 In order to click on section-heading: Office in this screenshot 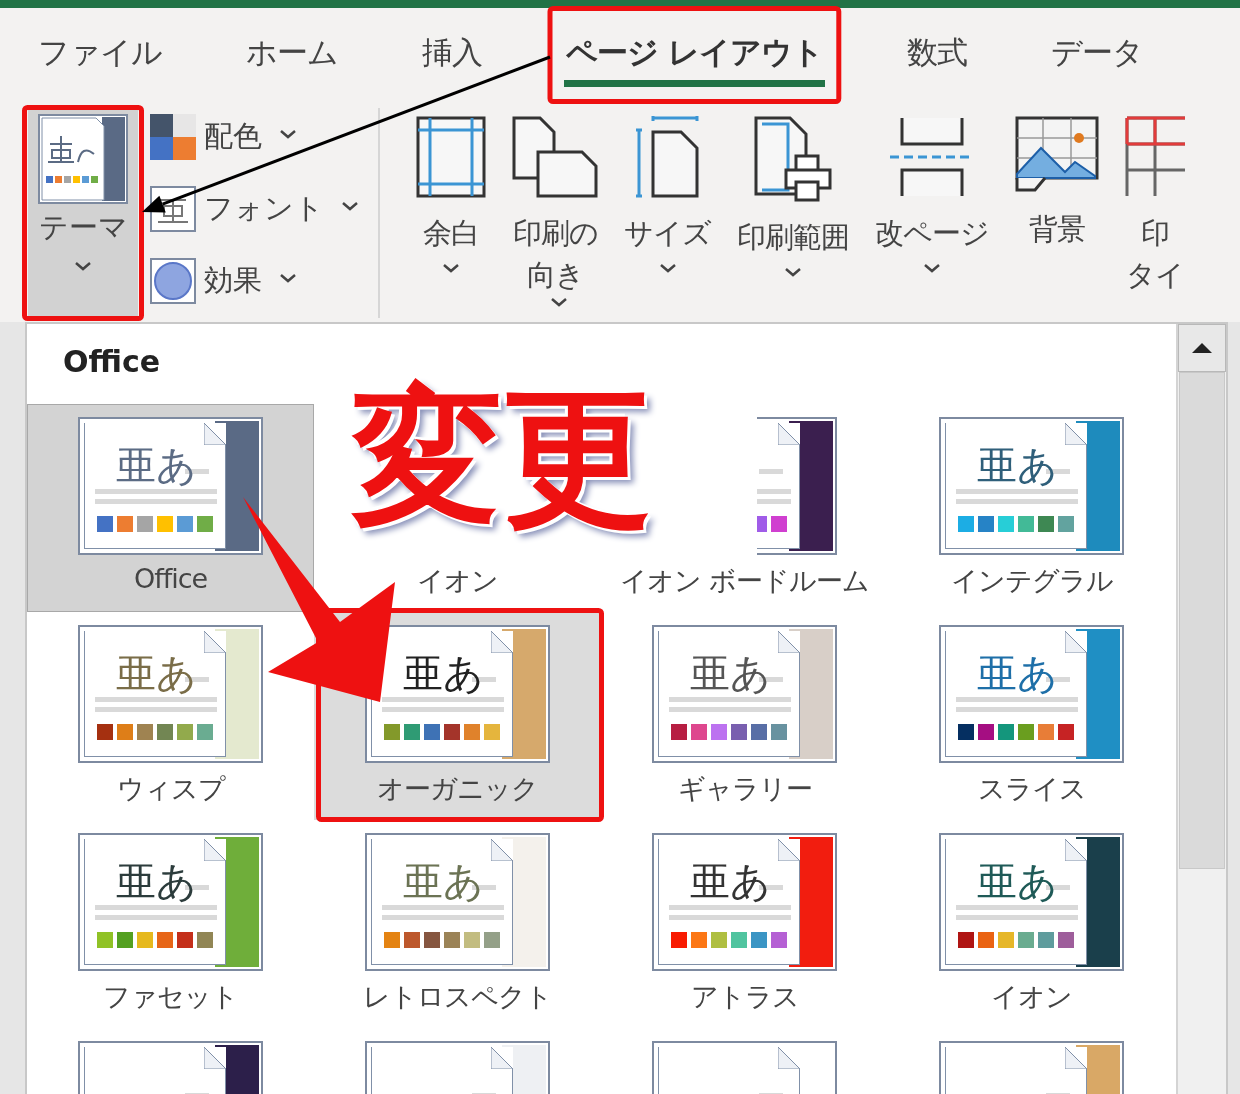, I will do `click(112, 362)`.